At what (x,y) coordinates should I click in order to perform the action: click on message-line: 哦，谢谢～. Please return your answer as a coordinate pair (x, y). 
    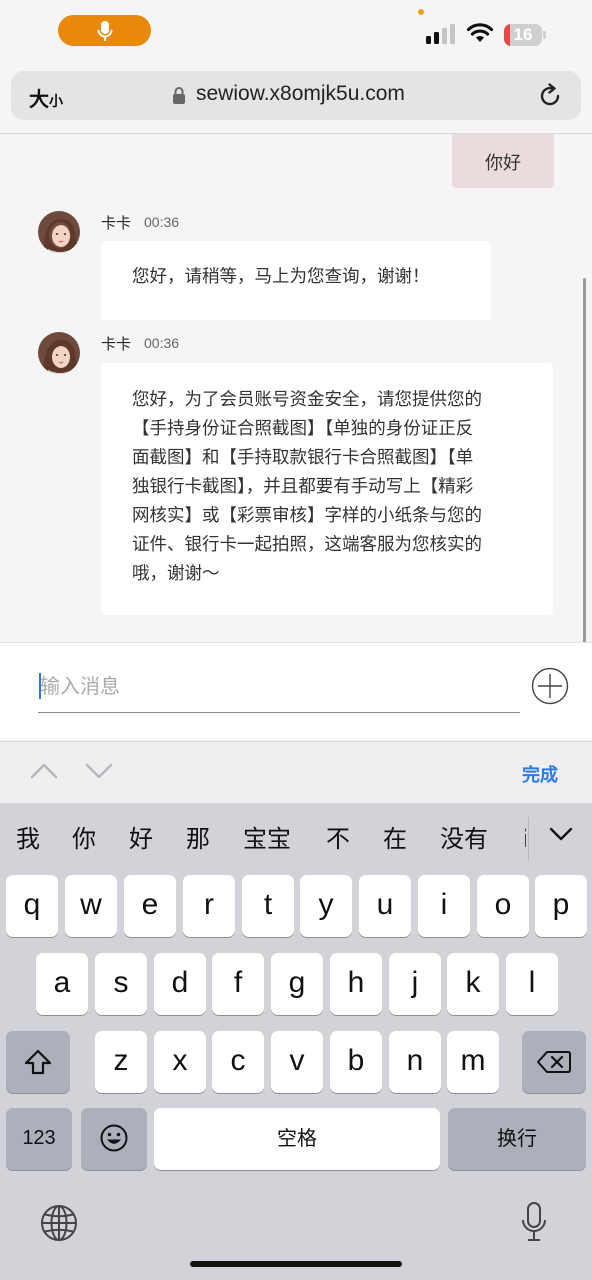
    Looking at the image, I should click on (176, 574).